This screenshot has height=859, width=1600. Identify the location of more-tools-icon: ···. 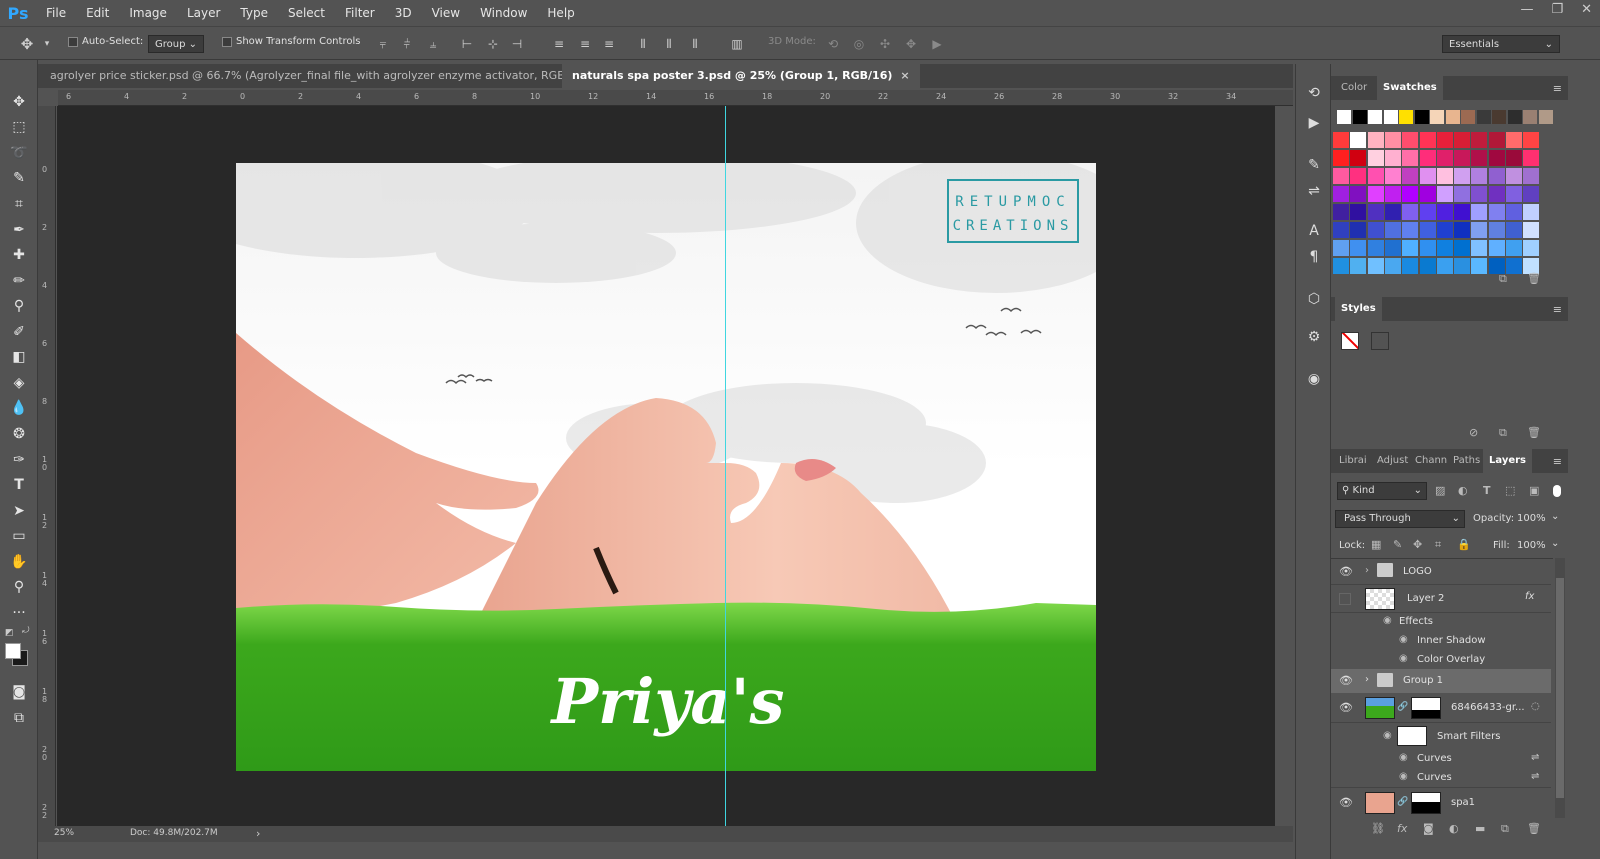
(19, 613).